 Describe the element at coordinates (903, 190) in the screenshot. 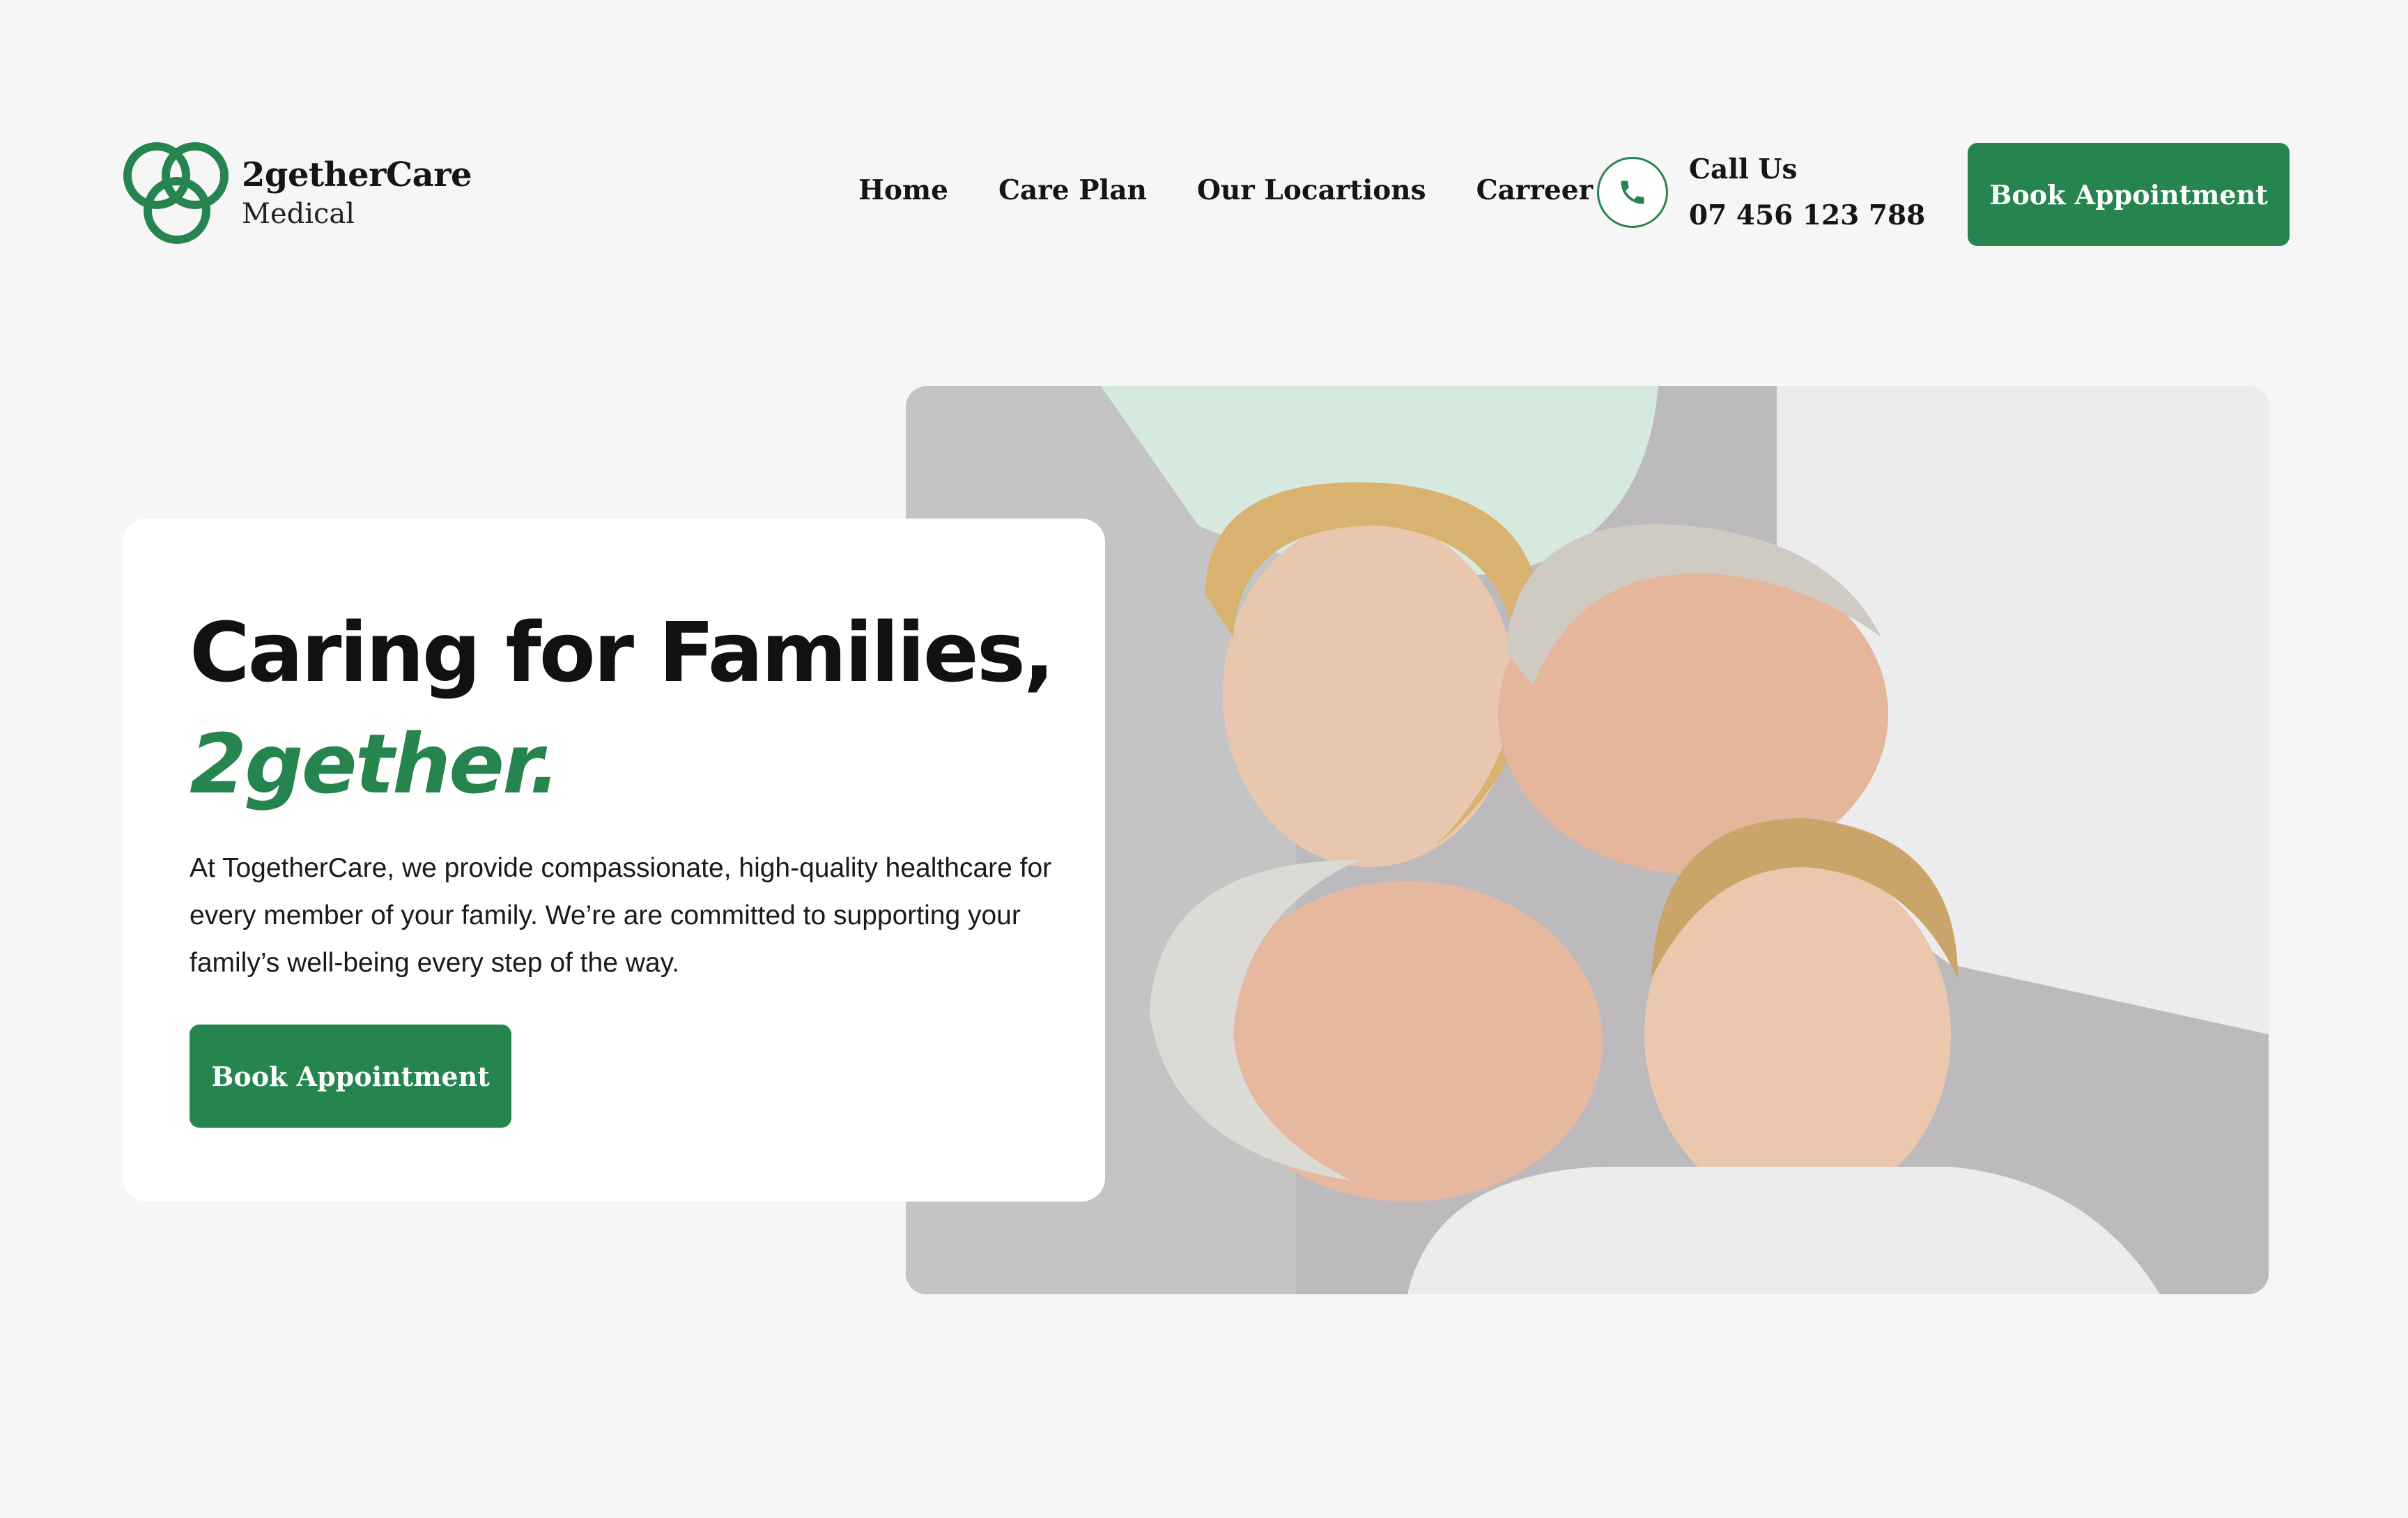

I see `nav-home: Home` at that location.